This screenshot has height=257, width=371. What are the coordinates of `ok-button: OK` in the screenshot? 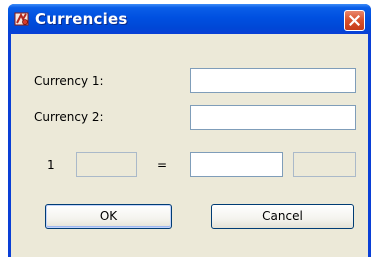 It's located at (108, 216).